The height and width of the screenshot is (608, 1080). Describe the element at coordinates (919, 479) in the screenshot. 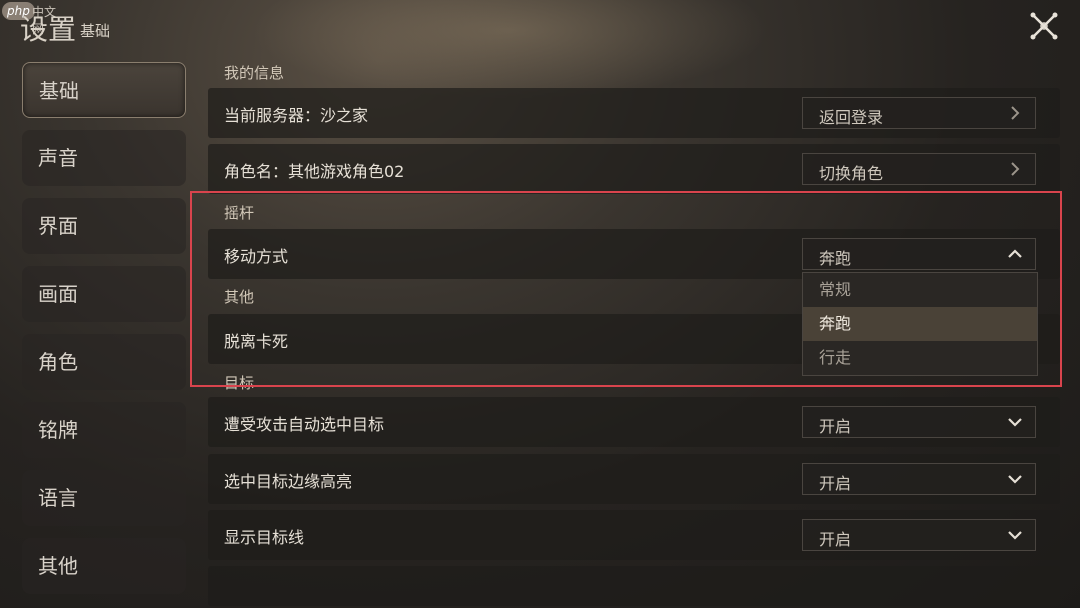

I see `edge-highlight-select: 开启` at that location.